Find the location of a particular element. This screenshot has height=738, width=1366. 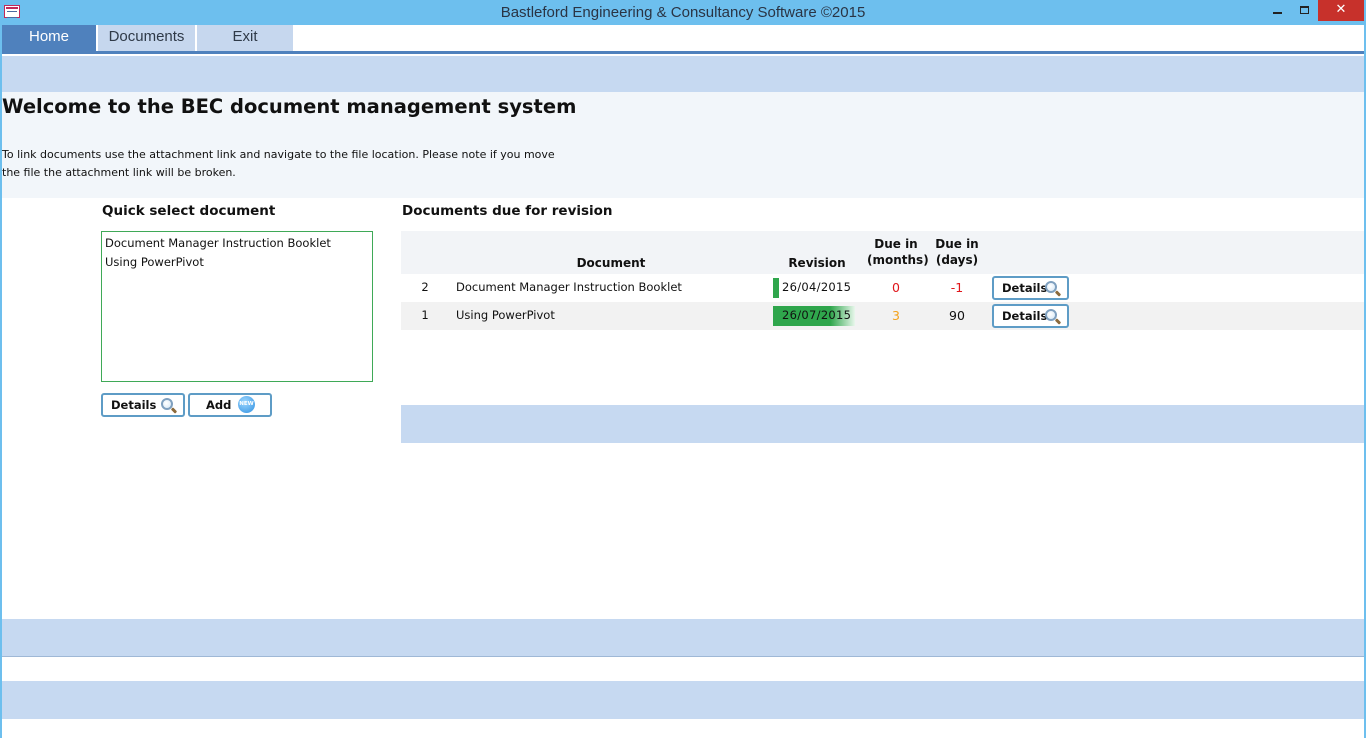

revision-date: 26/07/2015 is located at coordinates (814, 316).